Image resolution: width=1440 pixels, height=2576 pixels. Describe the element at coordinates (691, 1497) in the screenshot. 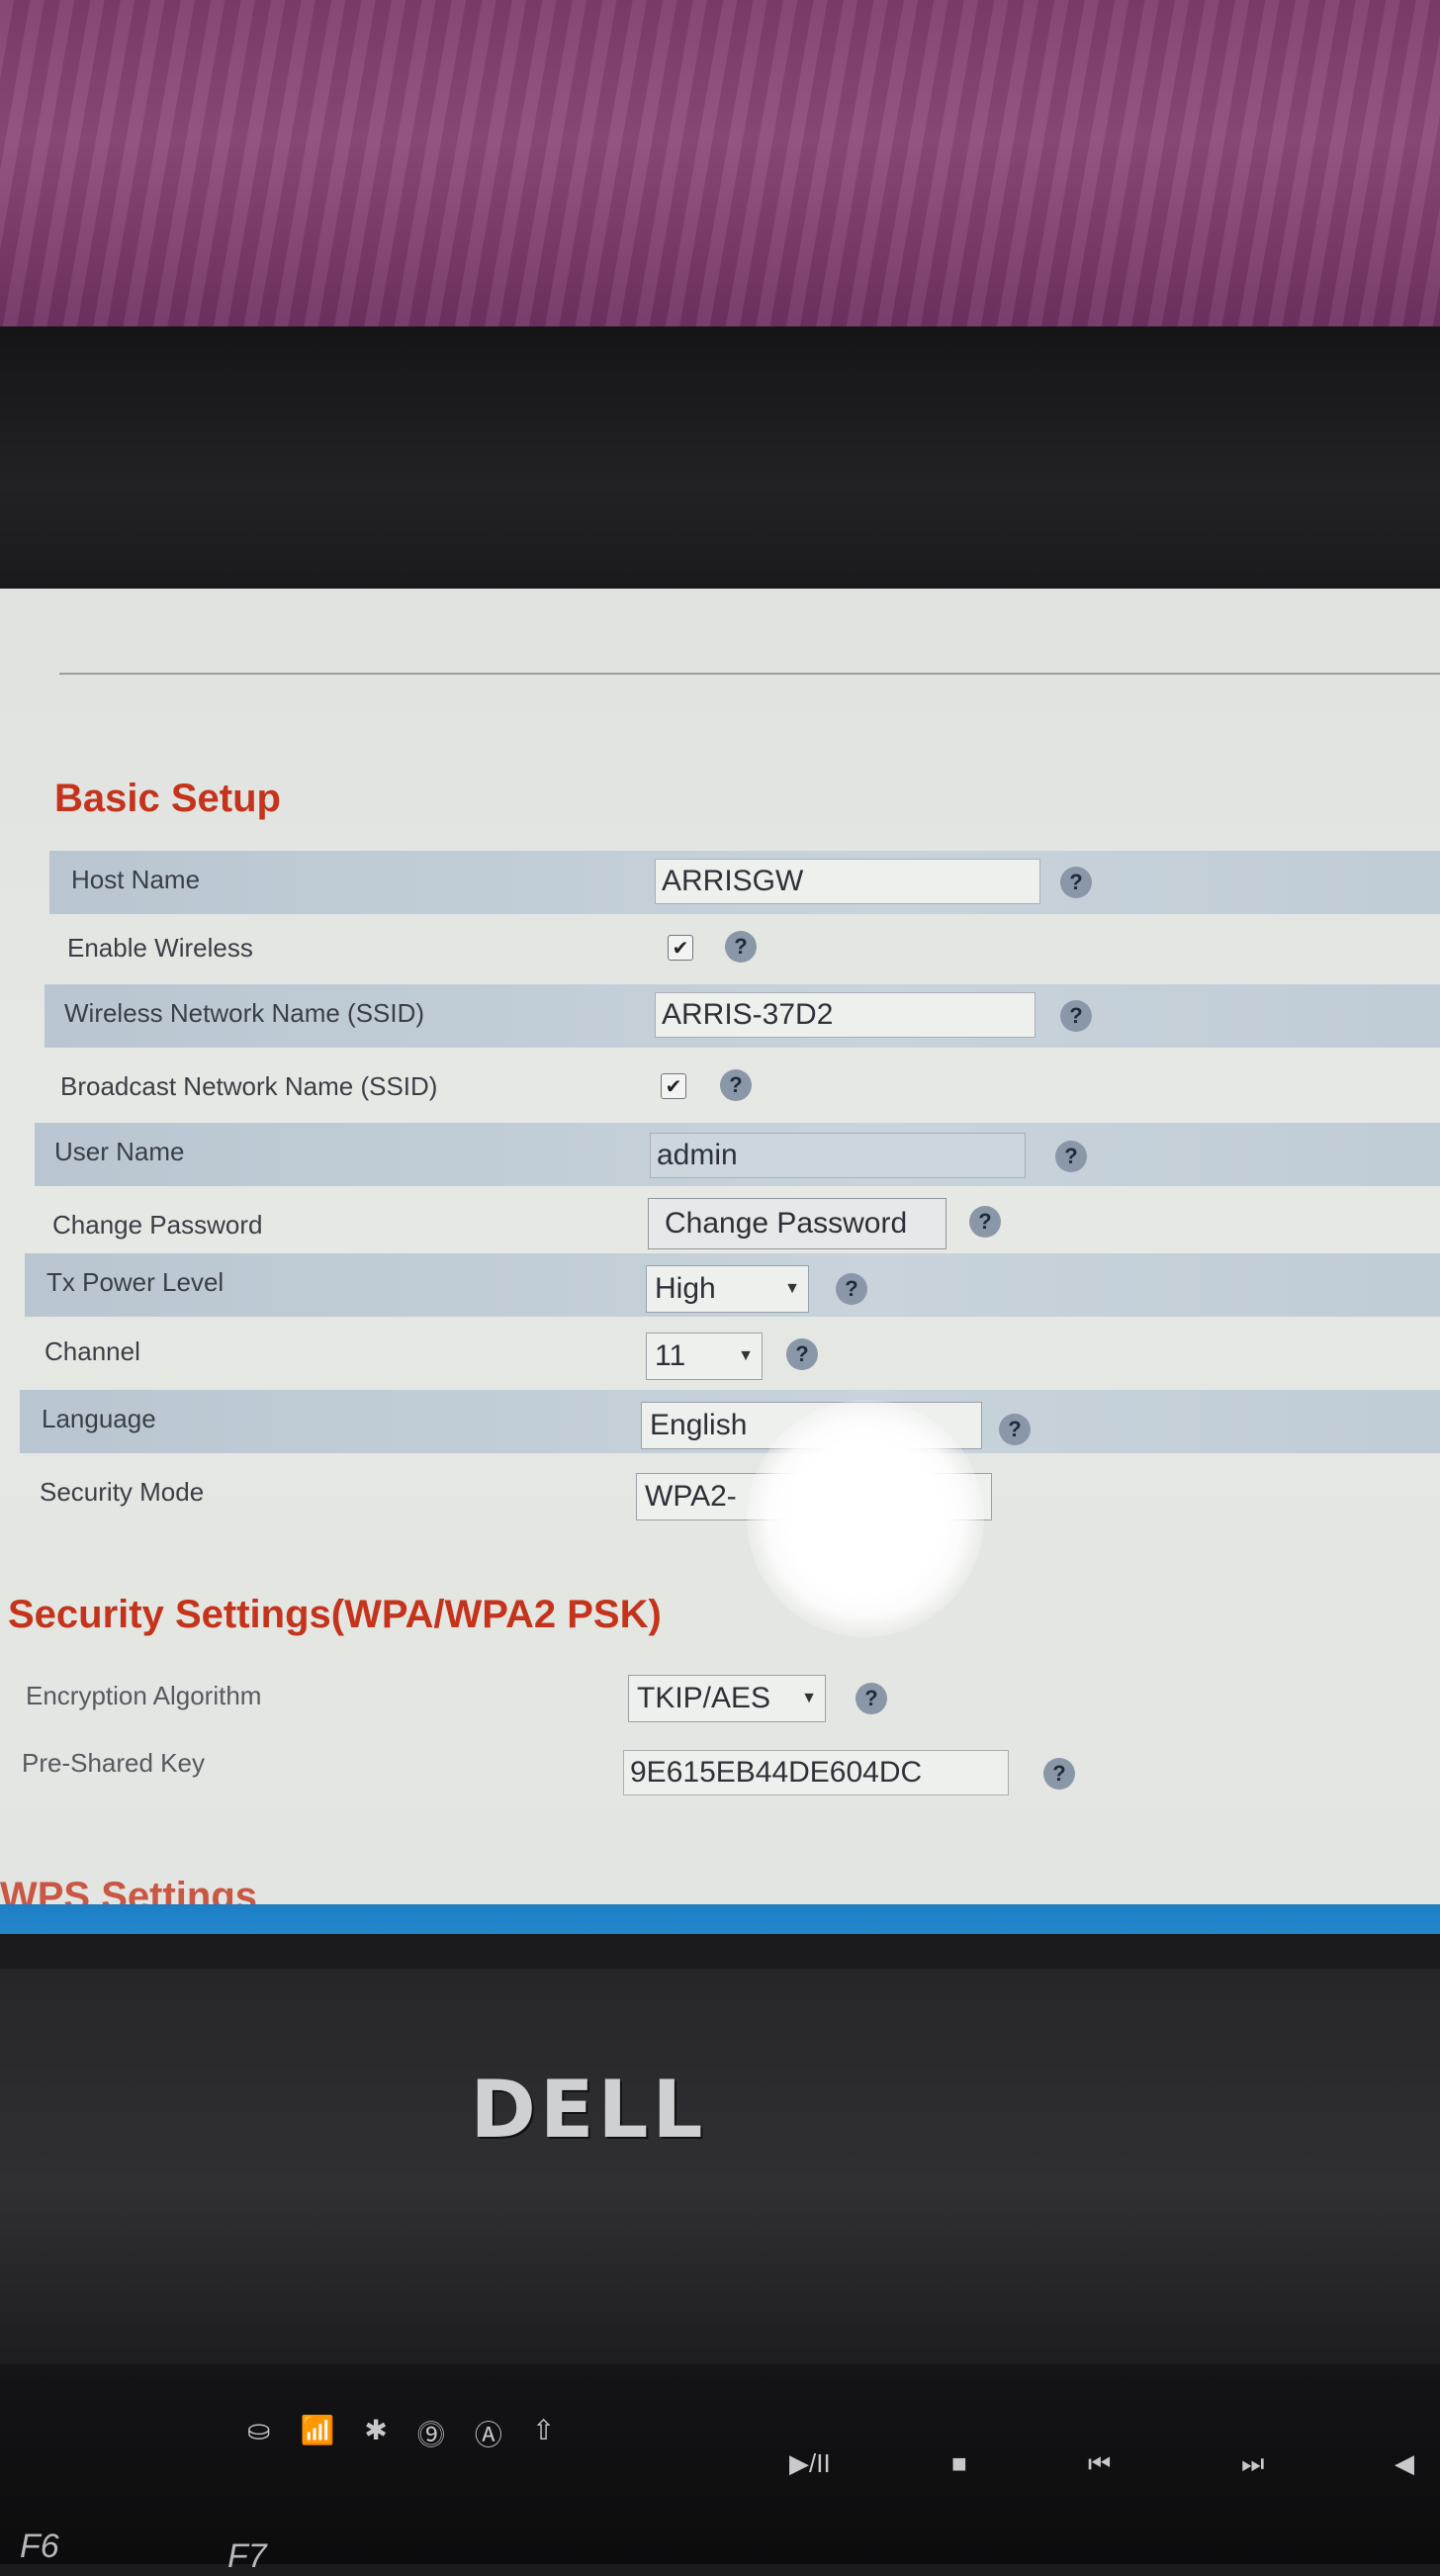

I see `security-mode-value: WPA2-` at that location.